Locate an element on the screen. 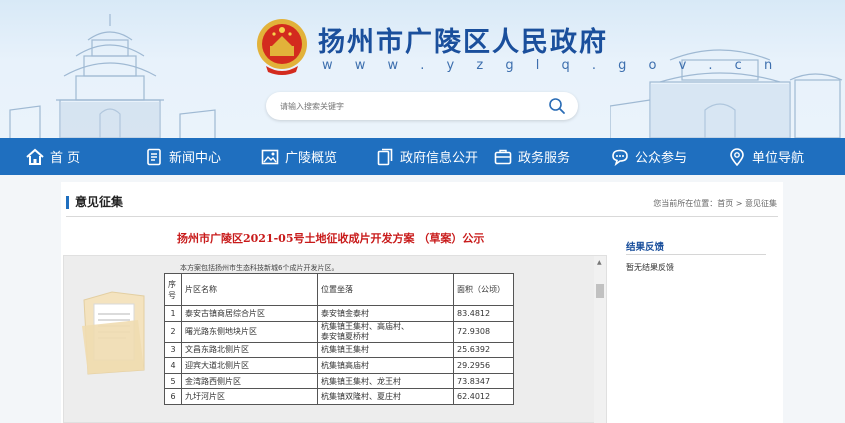 The height and width of the screenshot is (423, 845). nav-label: 政务服务 is located at coordinates (544, 158).